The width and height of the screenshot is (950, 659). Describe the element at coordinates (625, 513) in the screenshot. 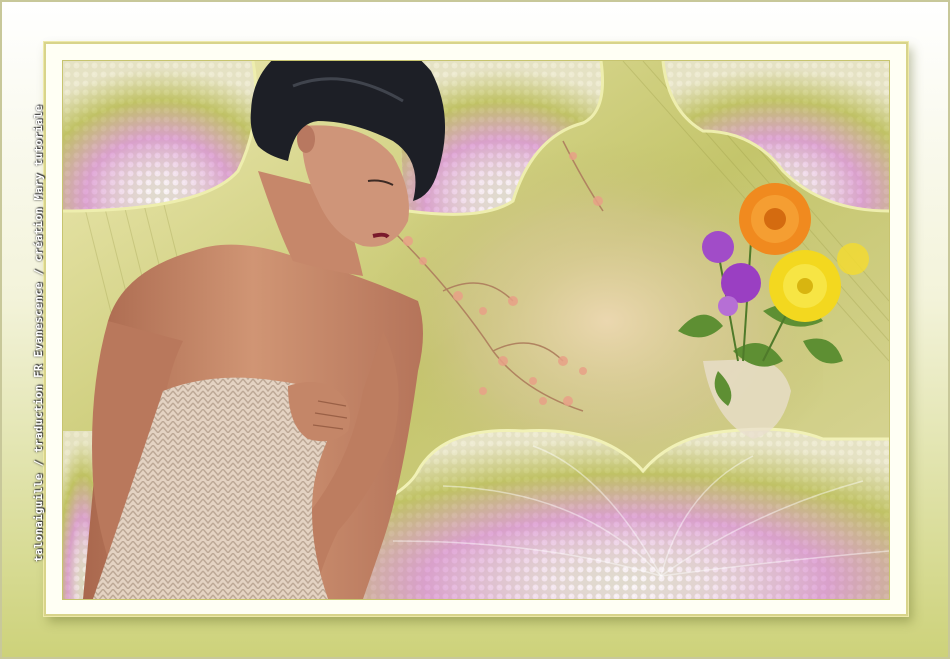

I see `bottom-petals` at that location.